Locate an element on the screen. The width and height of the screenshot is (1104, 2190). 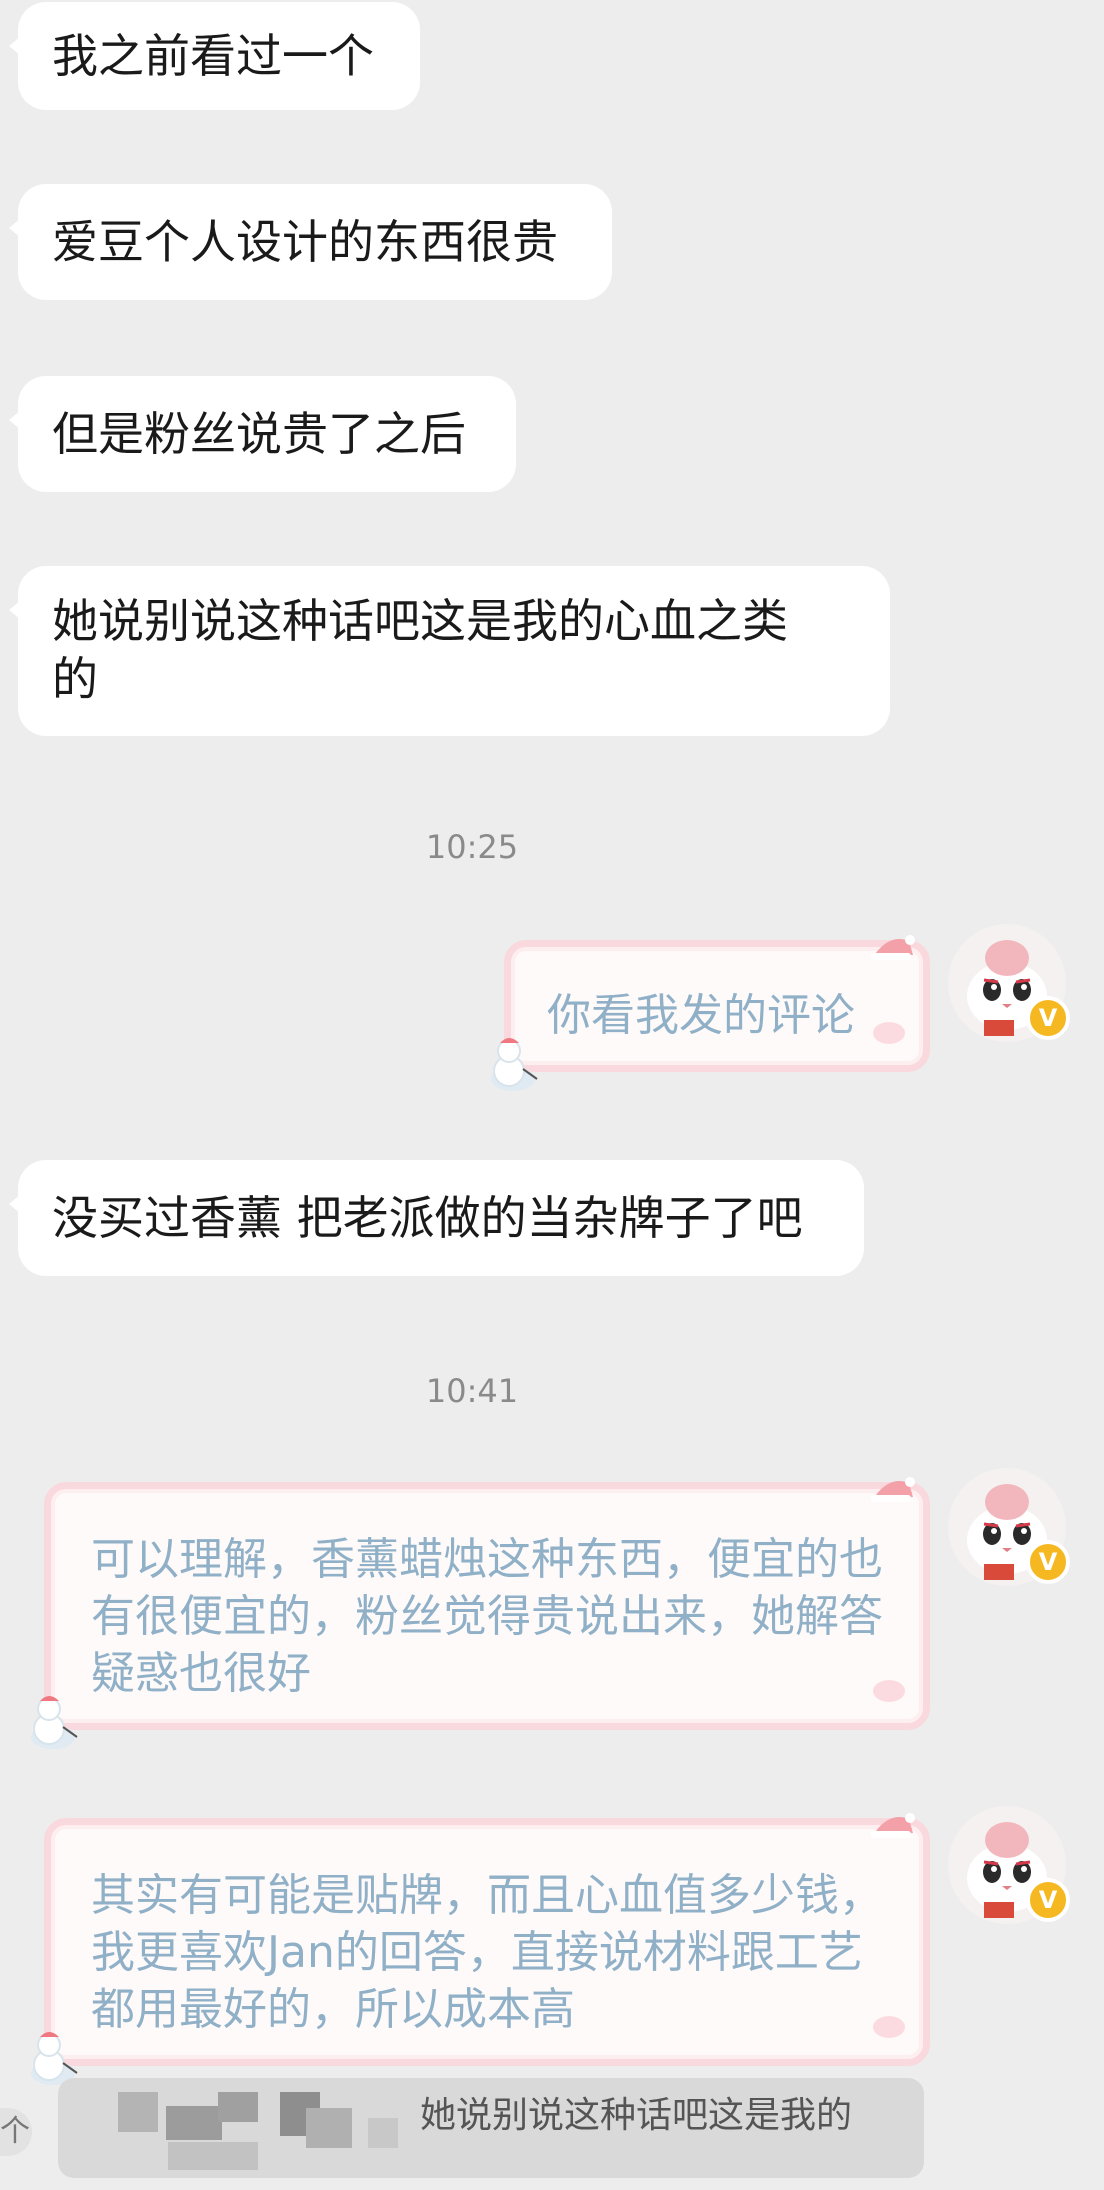
timestamp: 10:25 is located at coordinates (472, 847).